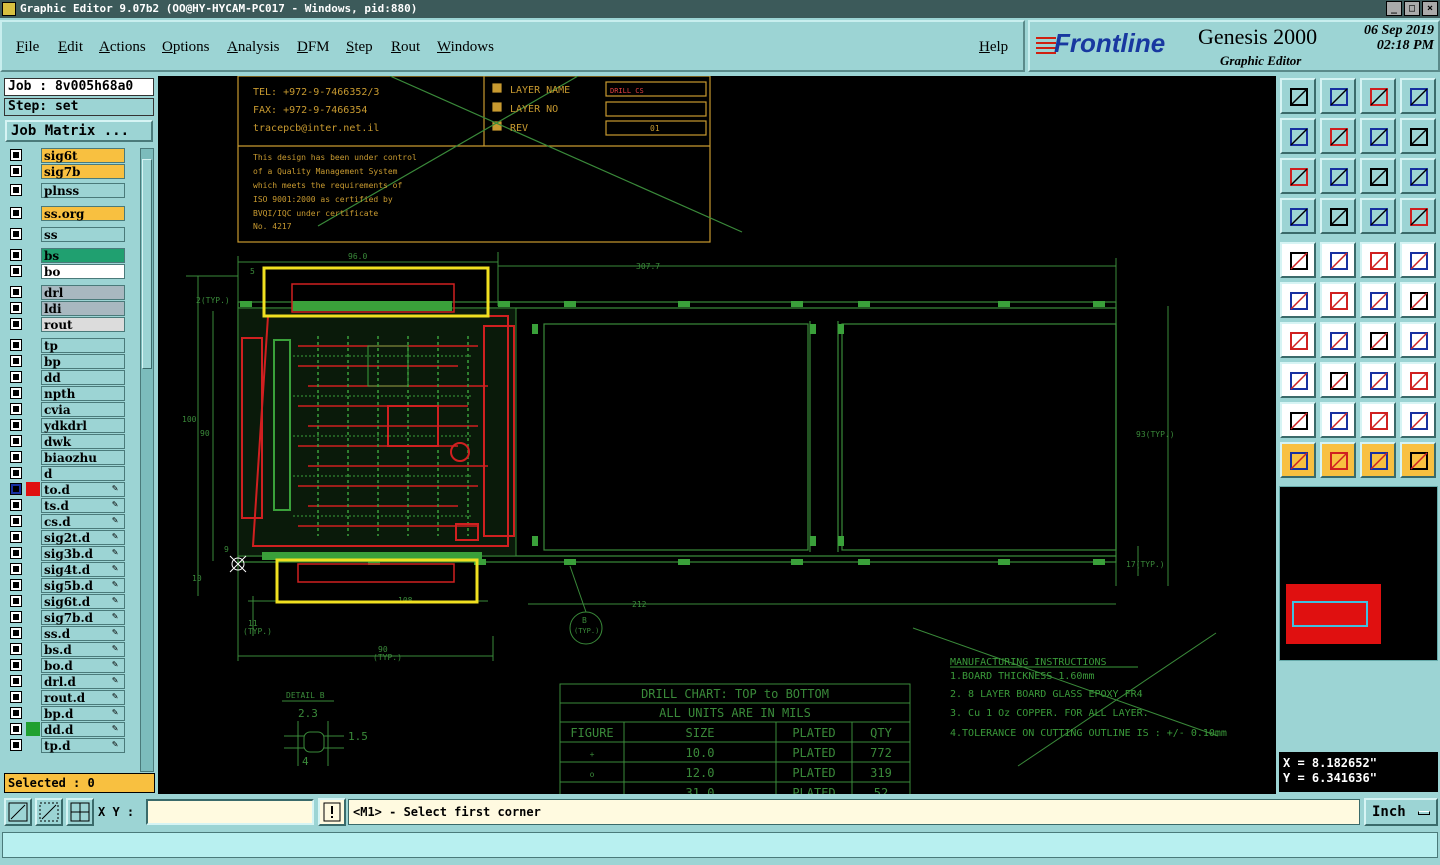 The width and height of the screenshot is (1440, 865). What do you see at coordinates (83, 292) in the screenshot?
I see `layer-name: drl` at bounding box center [83, 292].